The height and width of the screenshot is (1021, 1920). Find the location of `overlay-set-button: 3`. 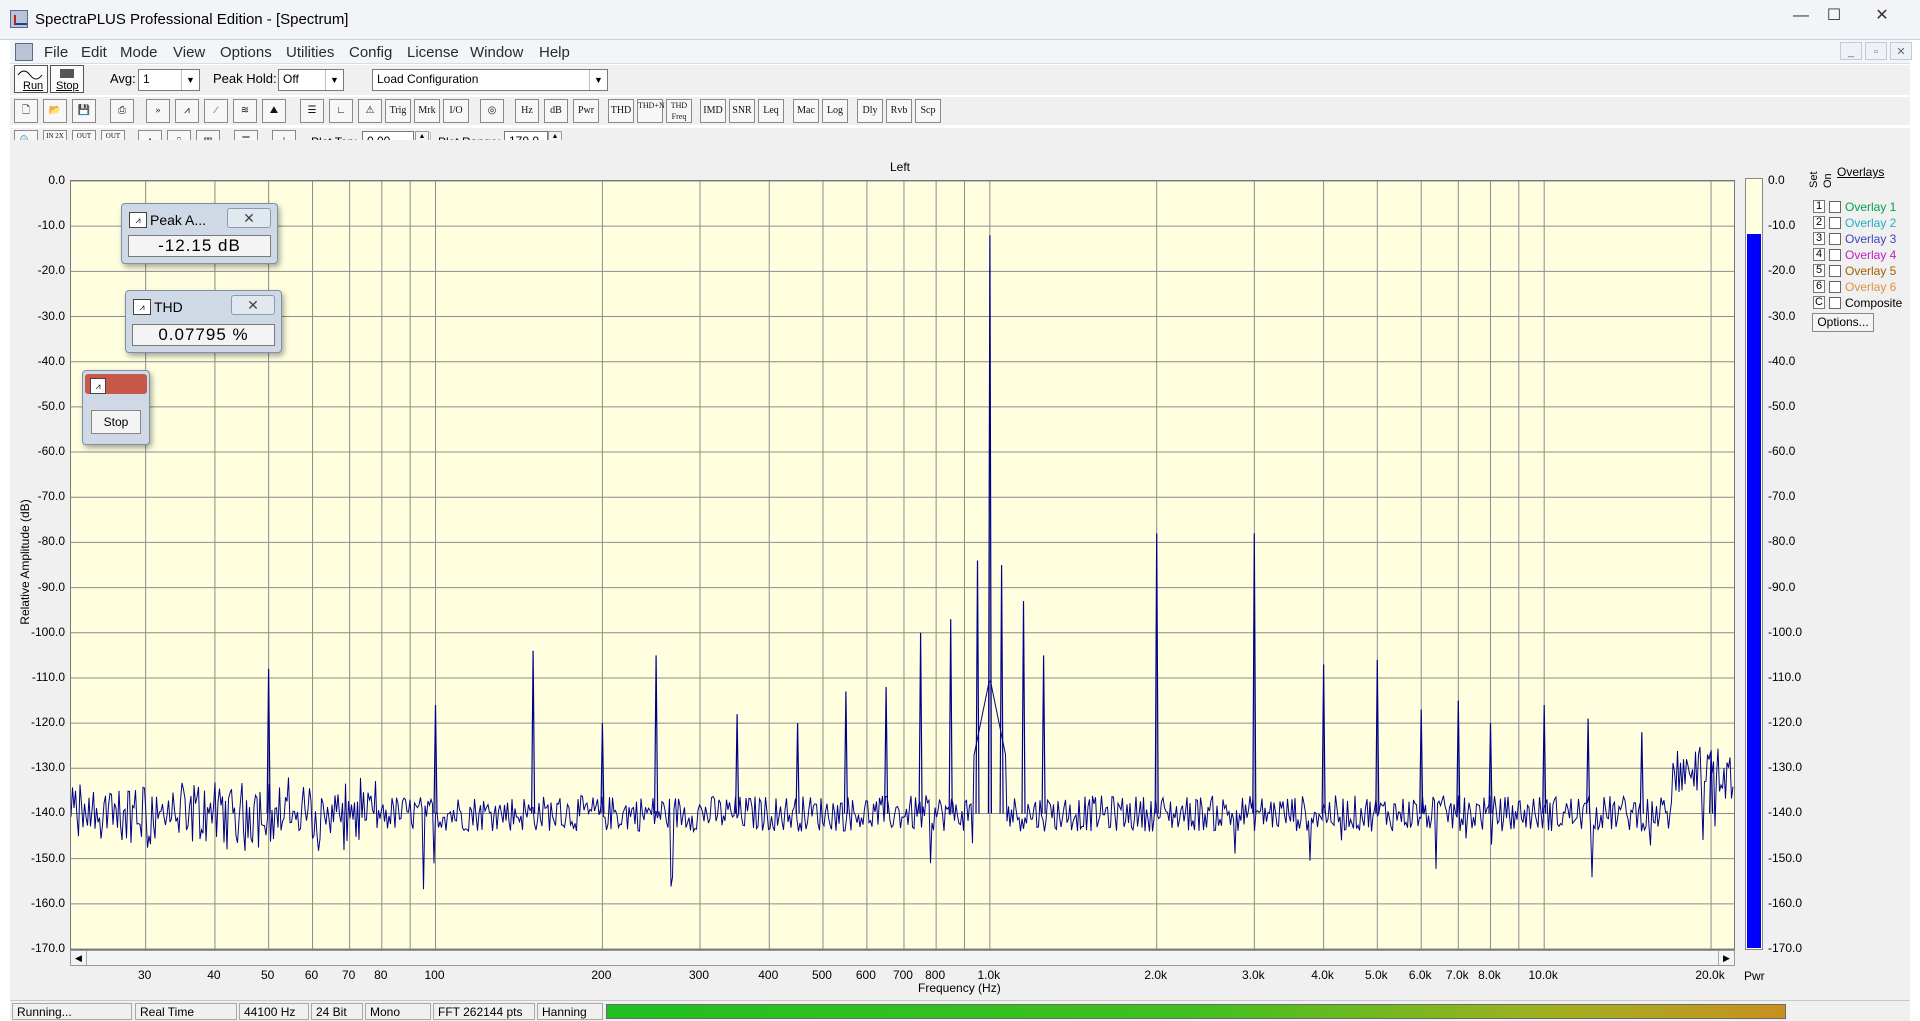

overlay-set-button: 3 is located at coordinates (1819, 238).